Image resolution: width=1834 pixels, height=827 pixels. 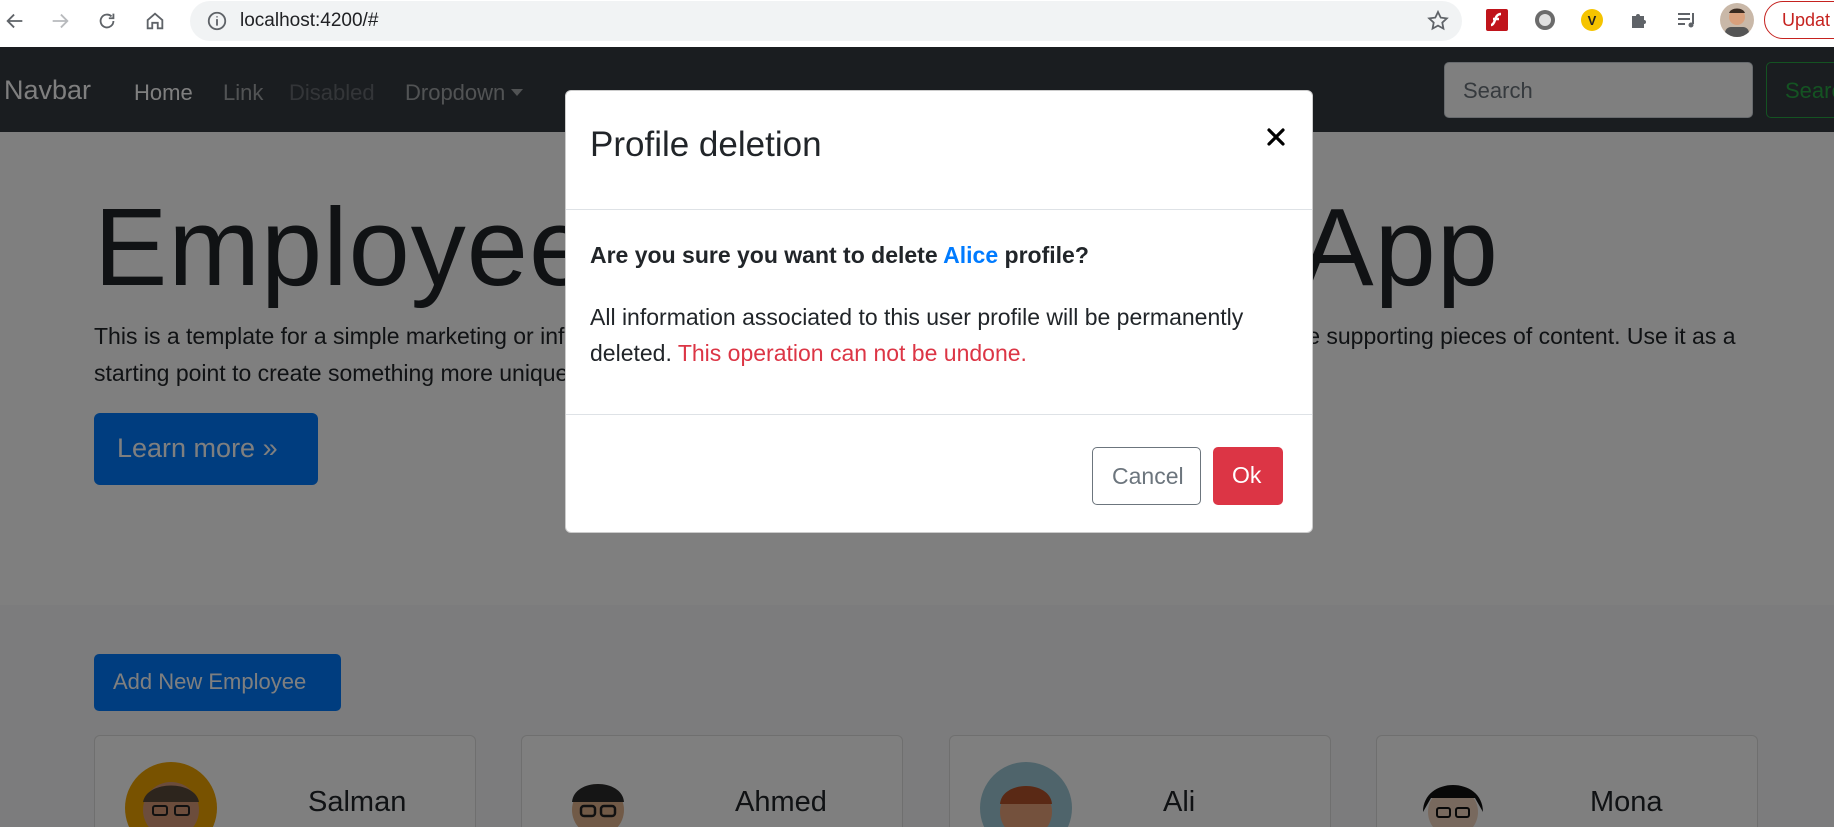 I want to click on undone-warning: This operation can not be undone., so click(x=852, y=353).